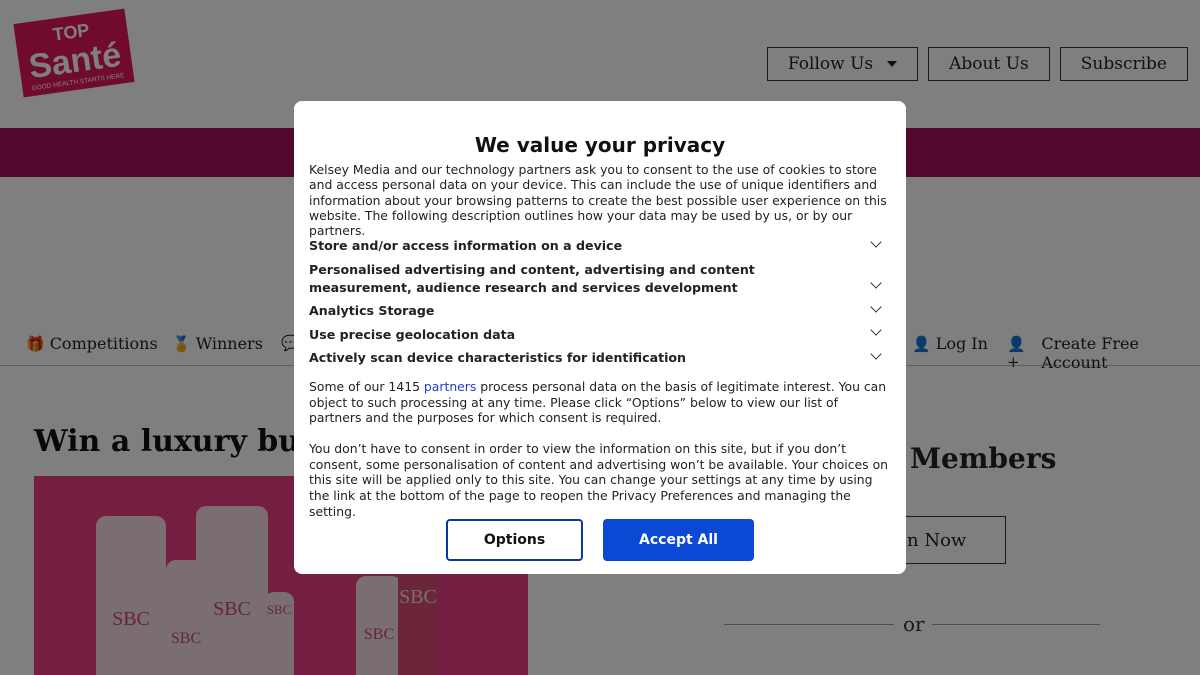  I want to click on chevron-down-icon, so click(876, 283).